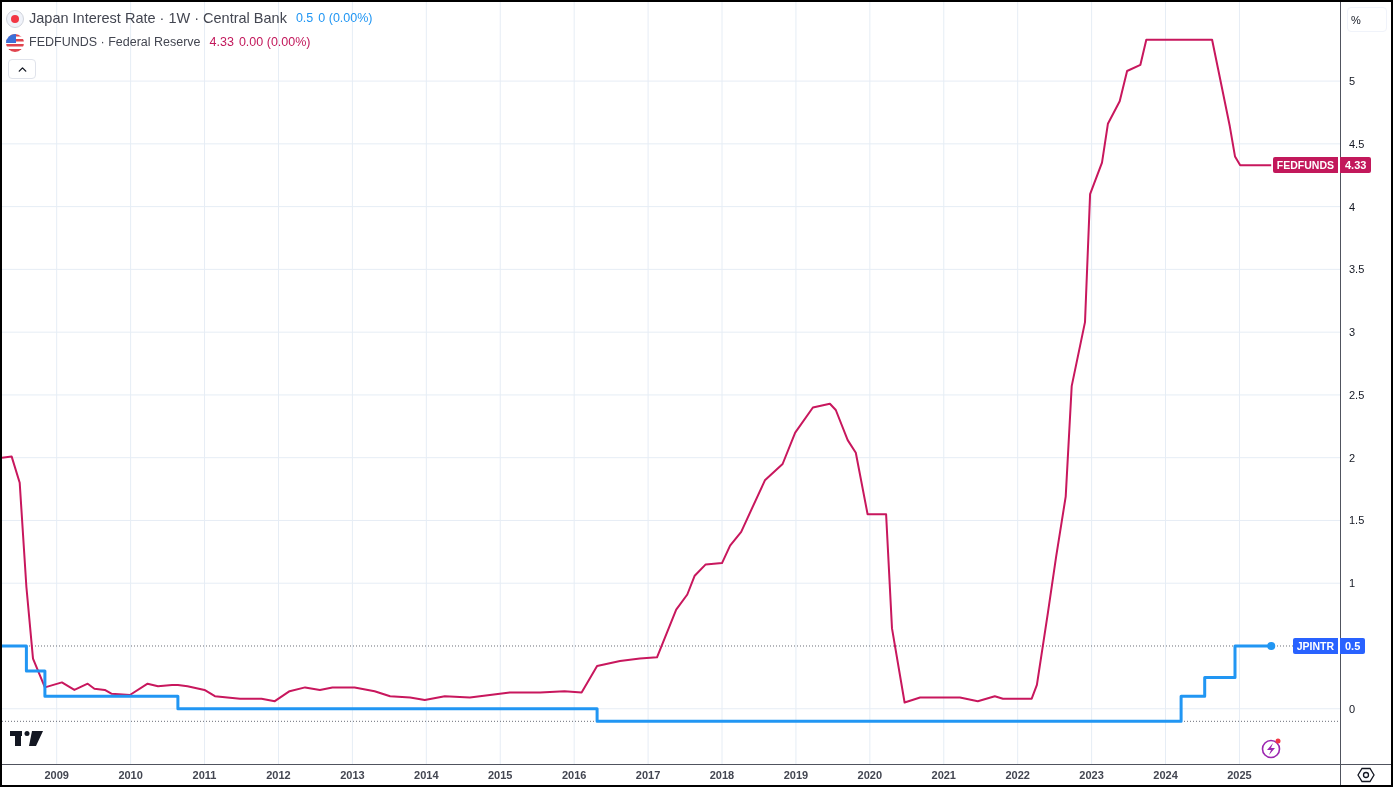  I want to click on x-axis-label: 2018, so click(722, 775).